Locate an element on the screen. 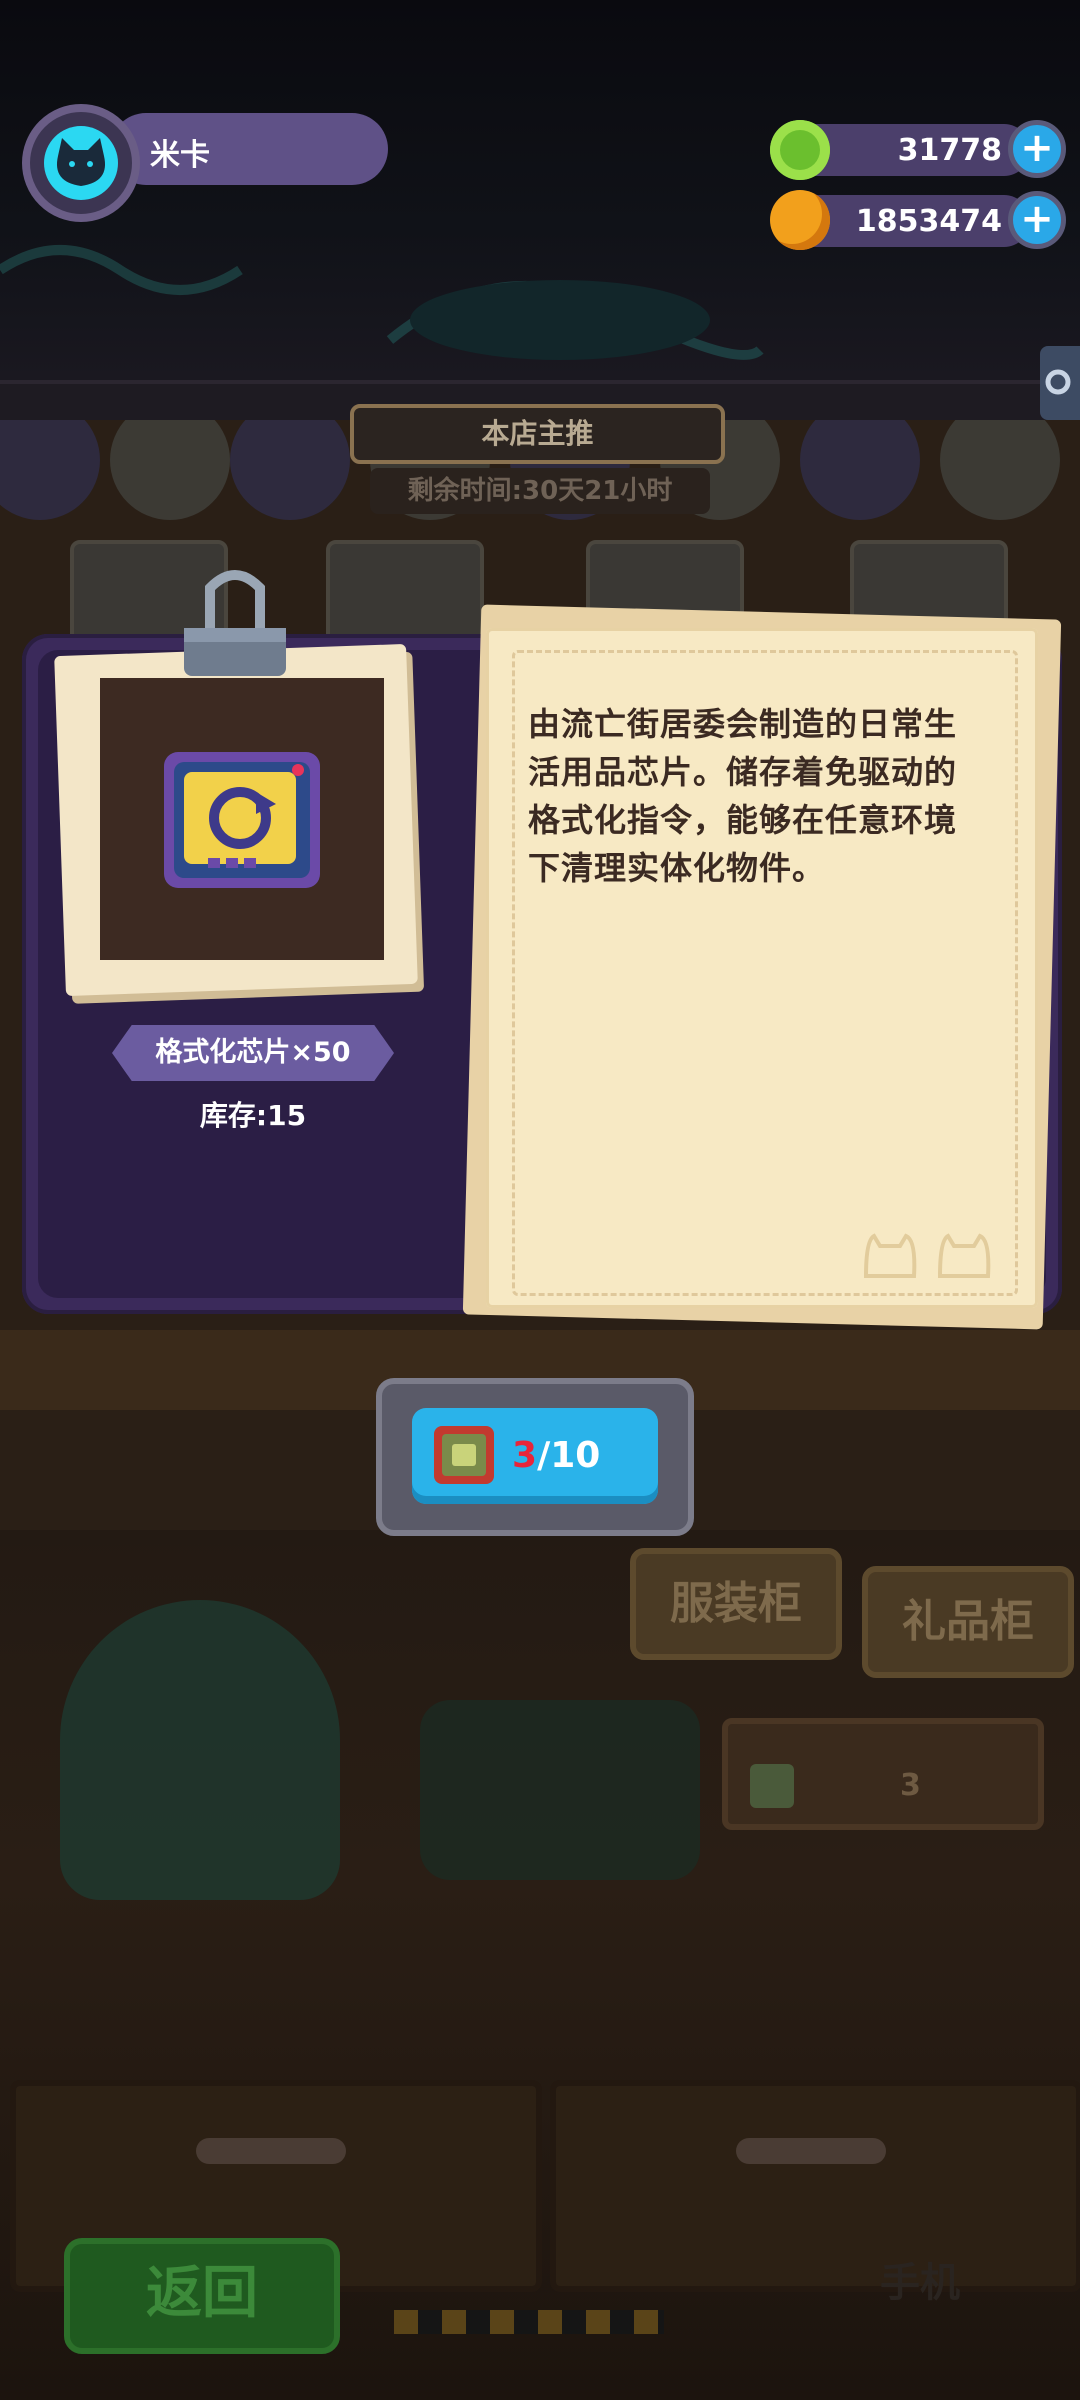  progress-total: 10 is located at coordinates (575, 1455).